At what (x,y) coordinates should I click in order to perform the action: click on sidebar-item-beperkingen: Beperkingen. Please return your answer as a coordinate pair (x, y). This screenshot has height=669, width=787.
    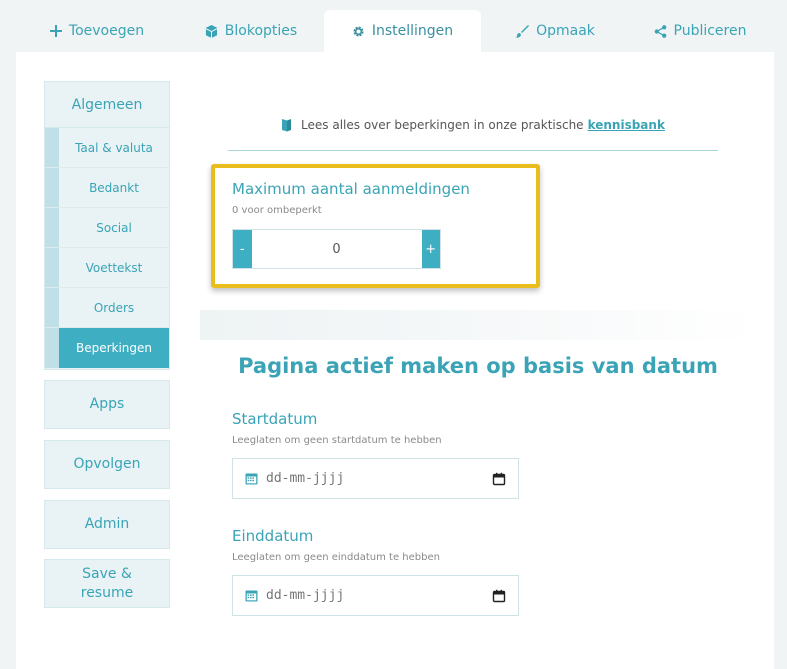
    Looking at the image, I should click on (107, 348).